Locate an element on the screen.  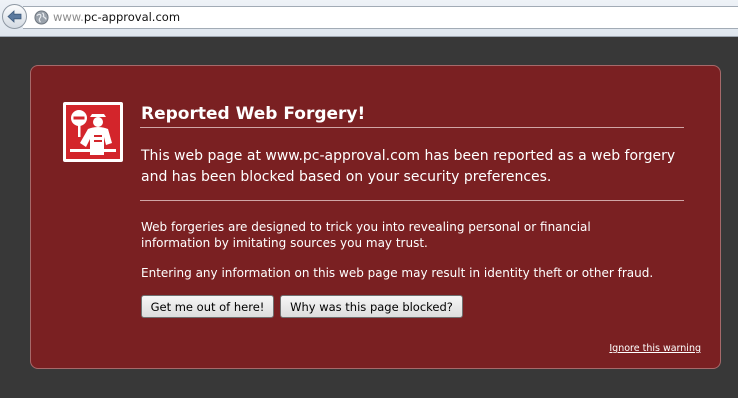
back-arrow-icon is located at coordinates (14, 16).